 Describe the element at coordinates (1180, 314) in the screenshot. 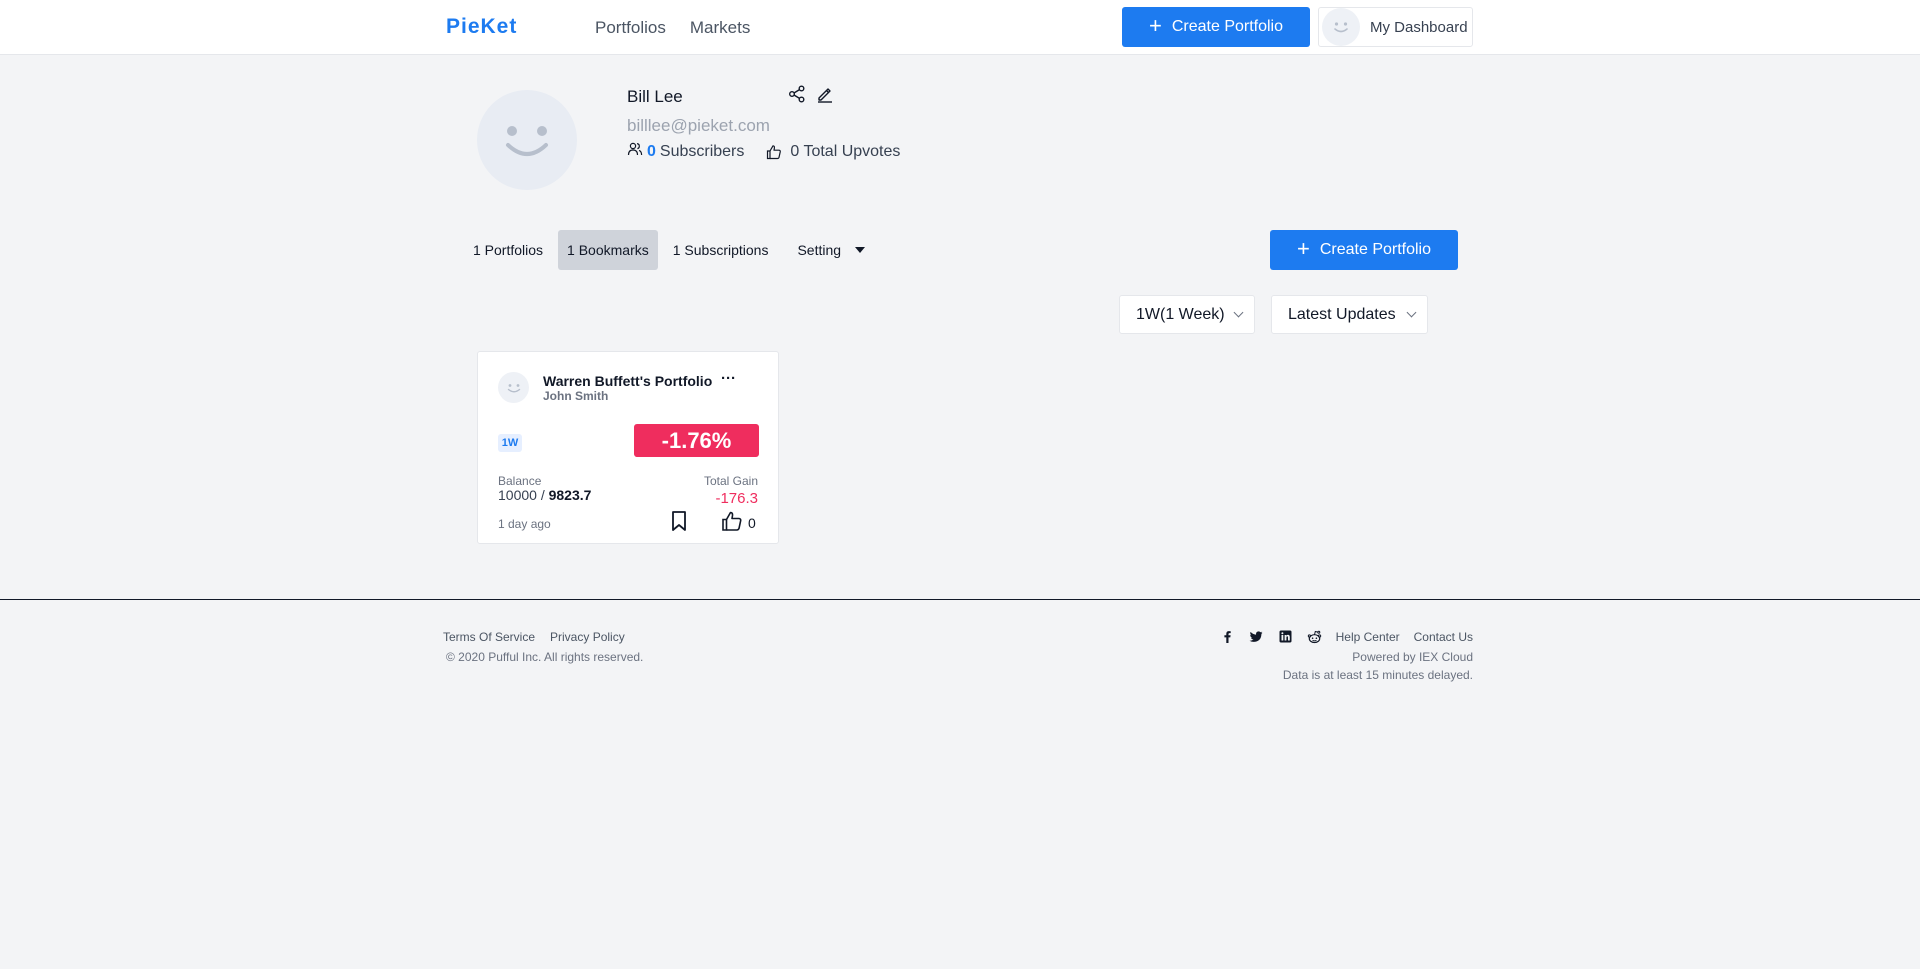

I see `period-select-value: 1W(1 Week)` at that location.